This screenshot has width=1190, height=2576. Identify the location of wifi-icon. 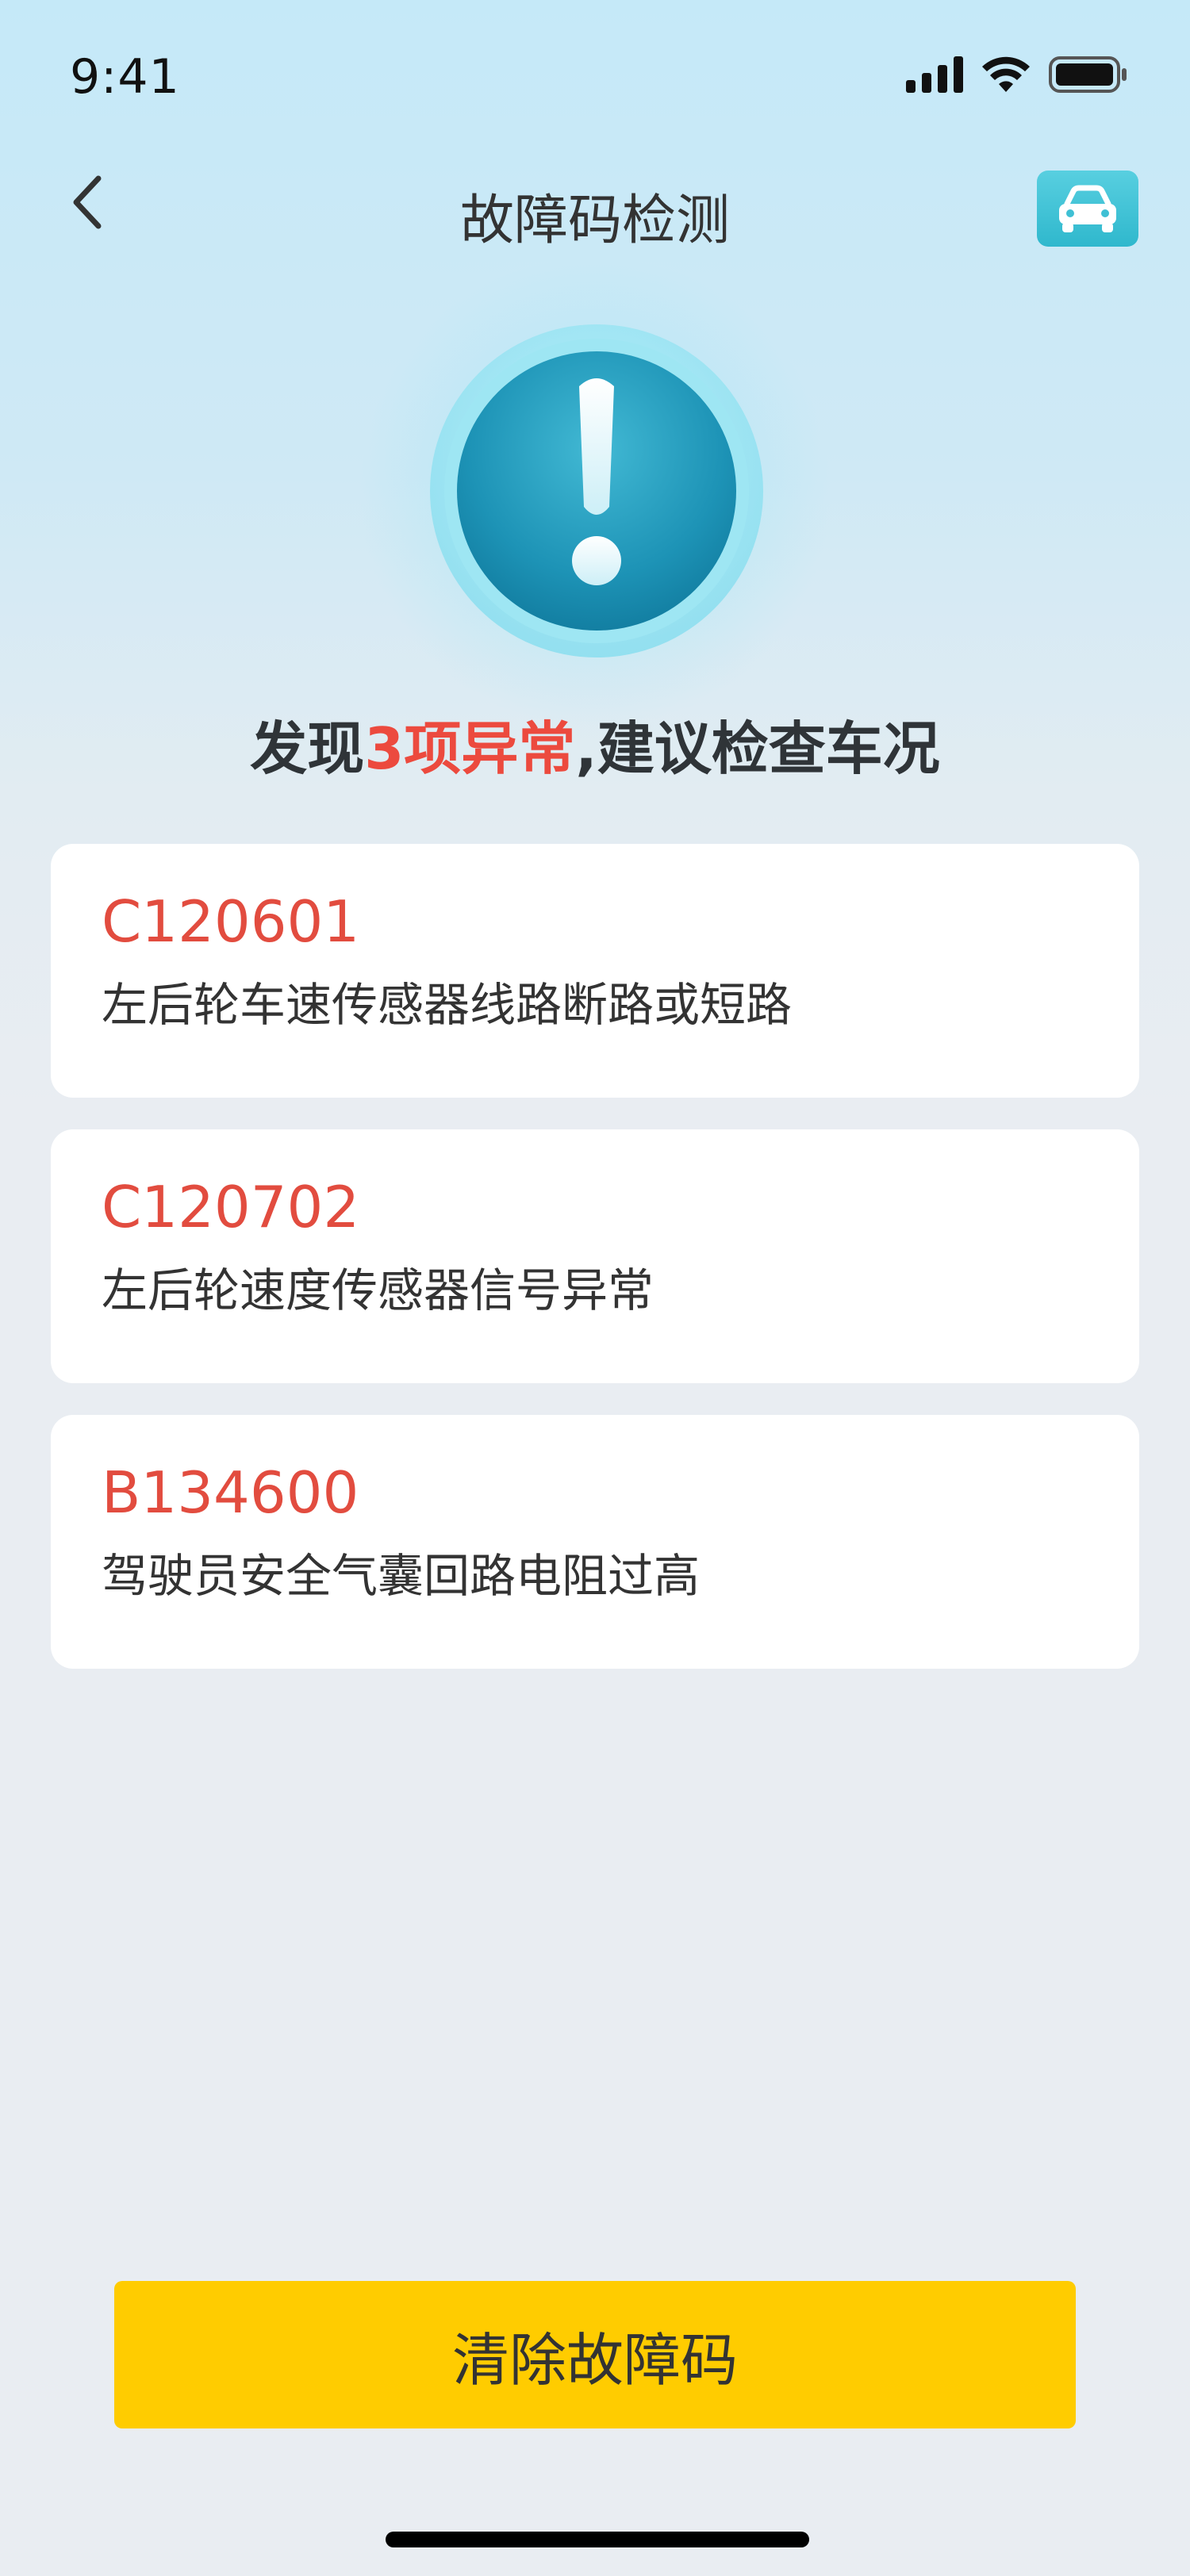
(1006, 74).